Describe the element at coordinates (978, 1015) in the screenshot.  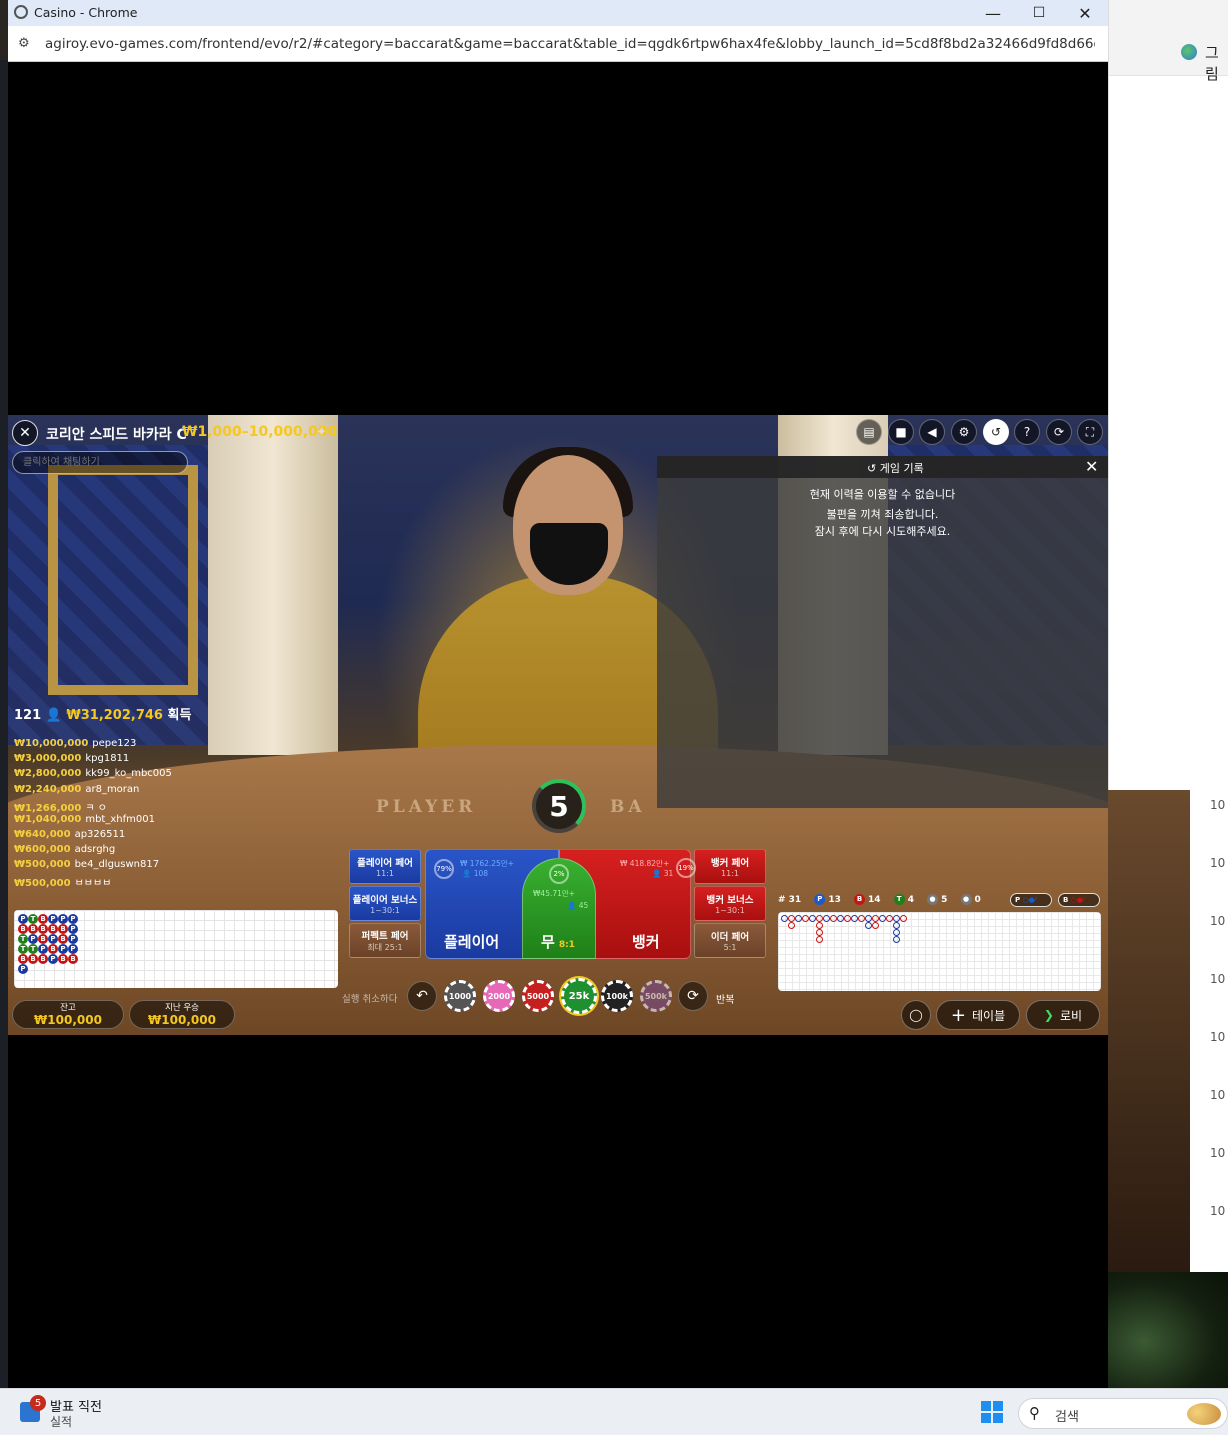
I see `add-table-button: + 테이블` at that location.